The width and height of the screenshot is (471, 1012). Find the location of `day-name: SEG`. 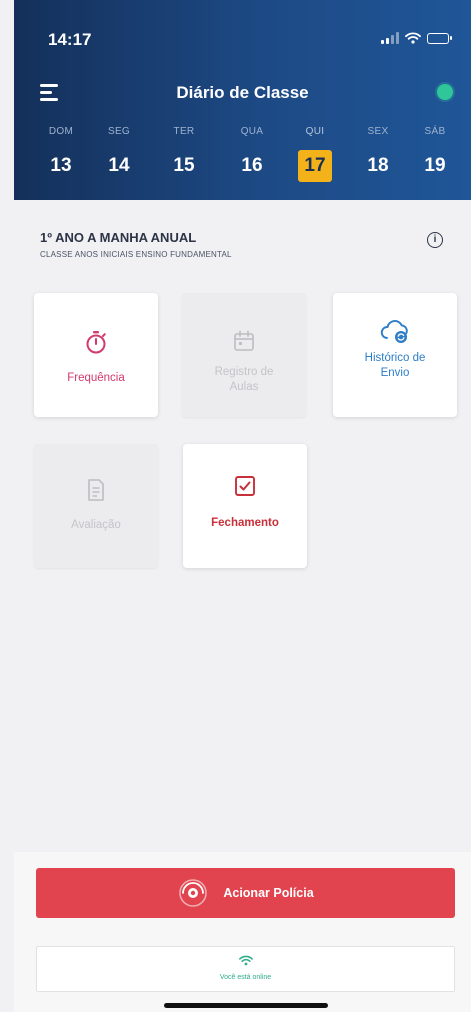

day-name: SEG is located at coordinates (119, 131).